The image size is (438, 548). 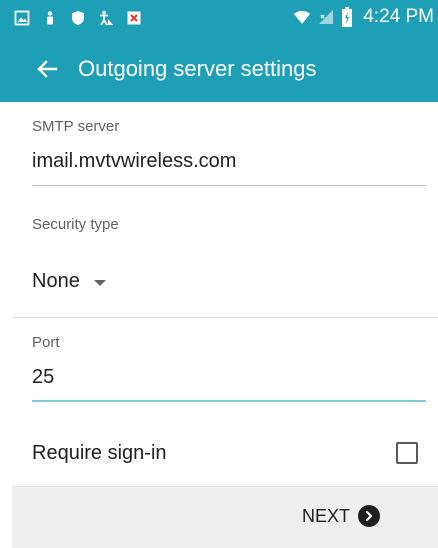 What do you see at coordinates (134, 18) in the screenshot?
I see `close-box-icon` at bounding box center [134, 18].